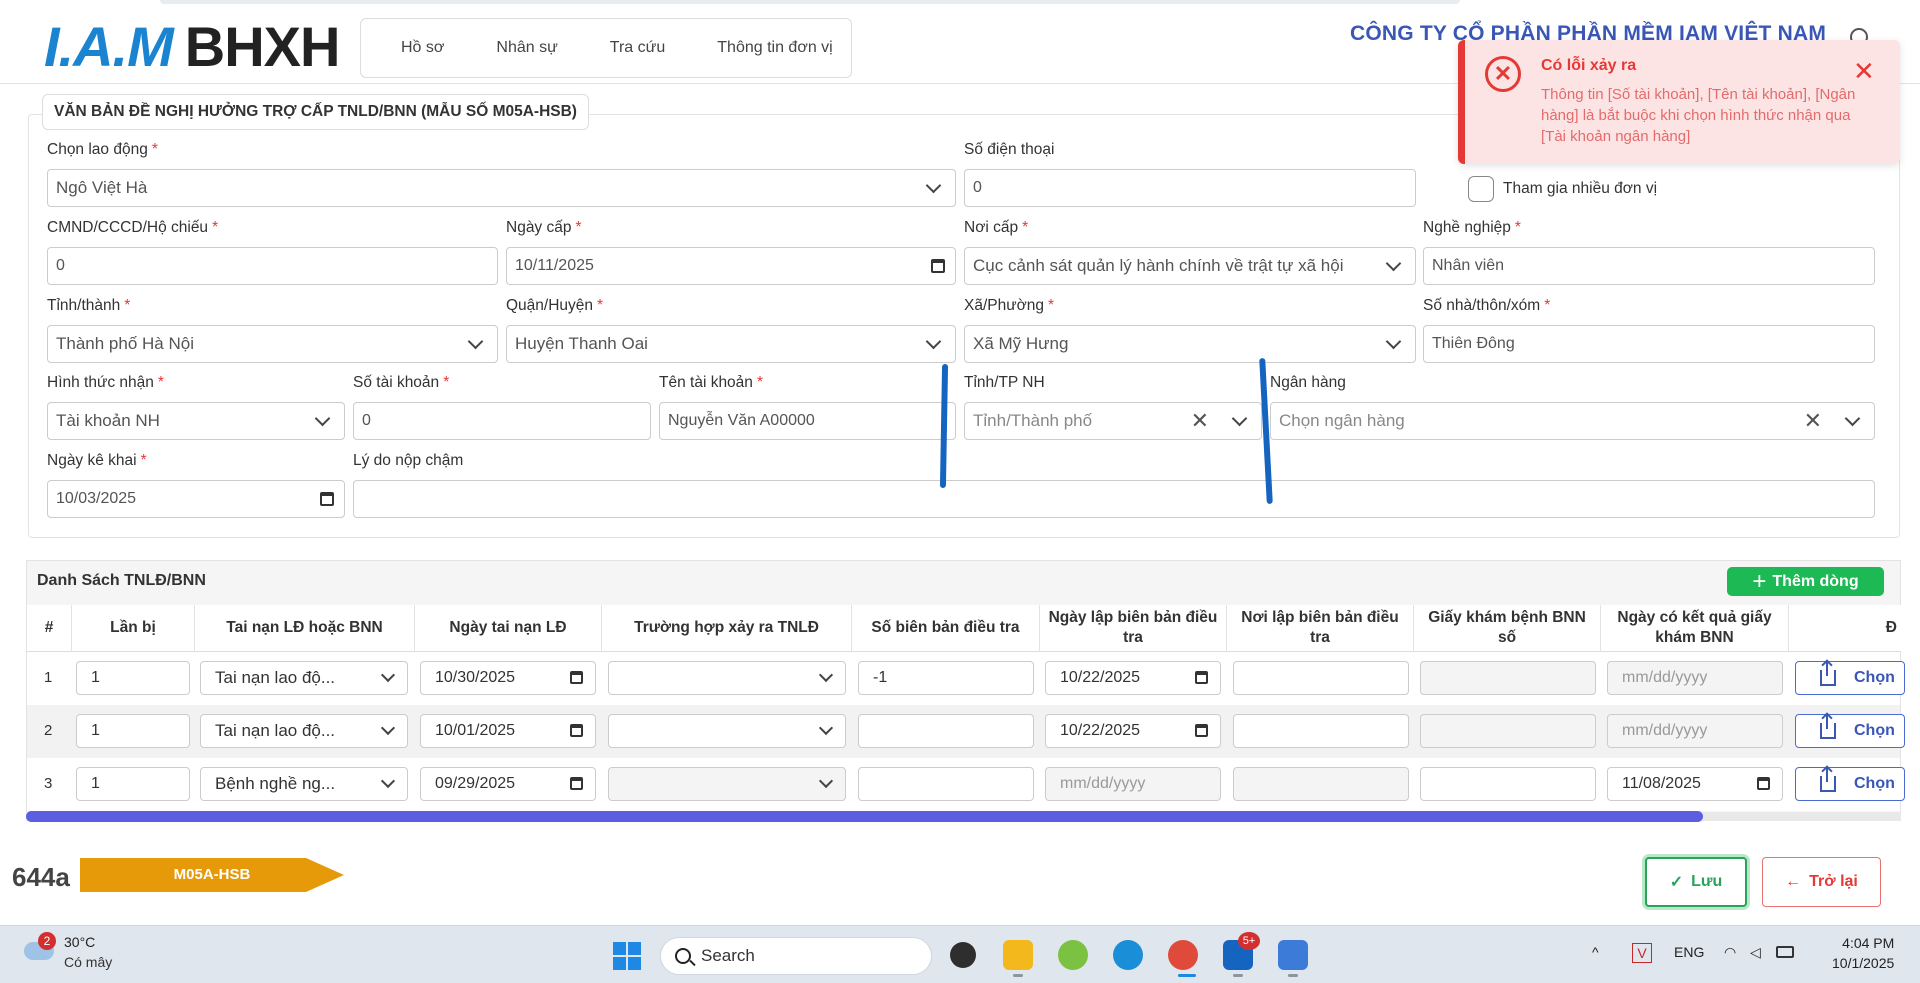 The width and height of the screenshot is (1920, 983). Describe the element at coordinates (1805, 581) in the screenshot. I see `add-row-button: + Thêm dòng` at that location.